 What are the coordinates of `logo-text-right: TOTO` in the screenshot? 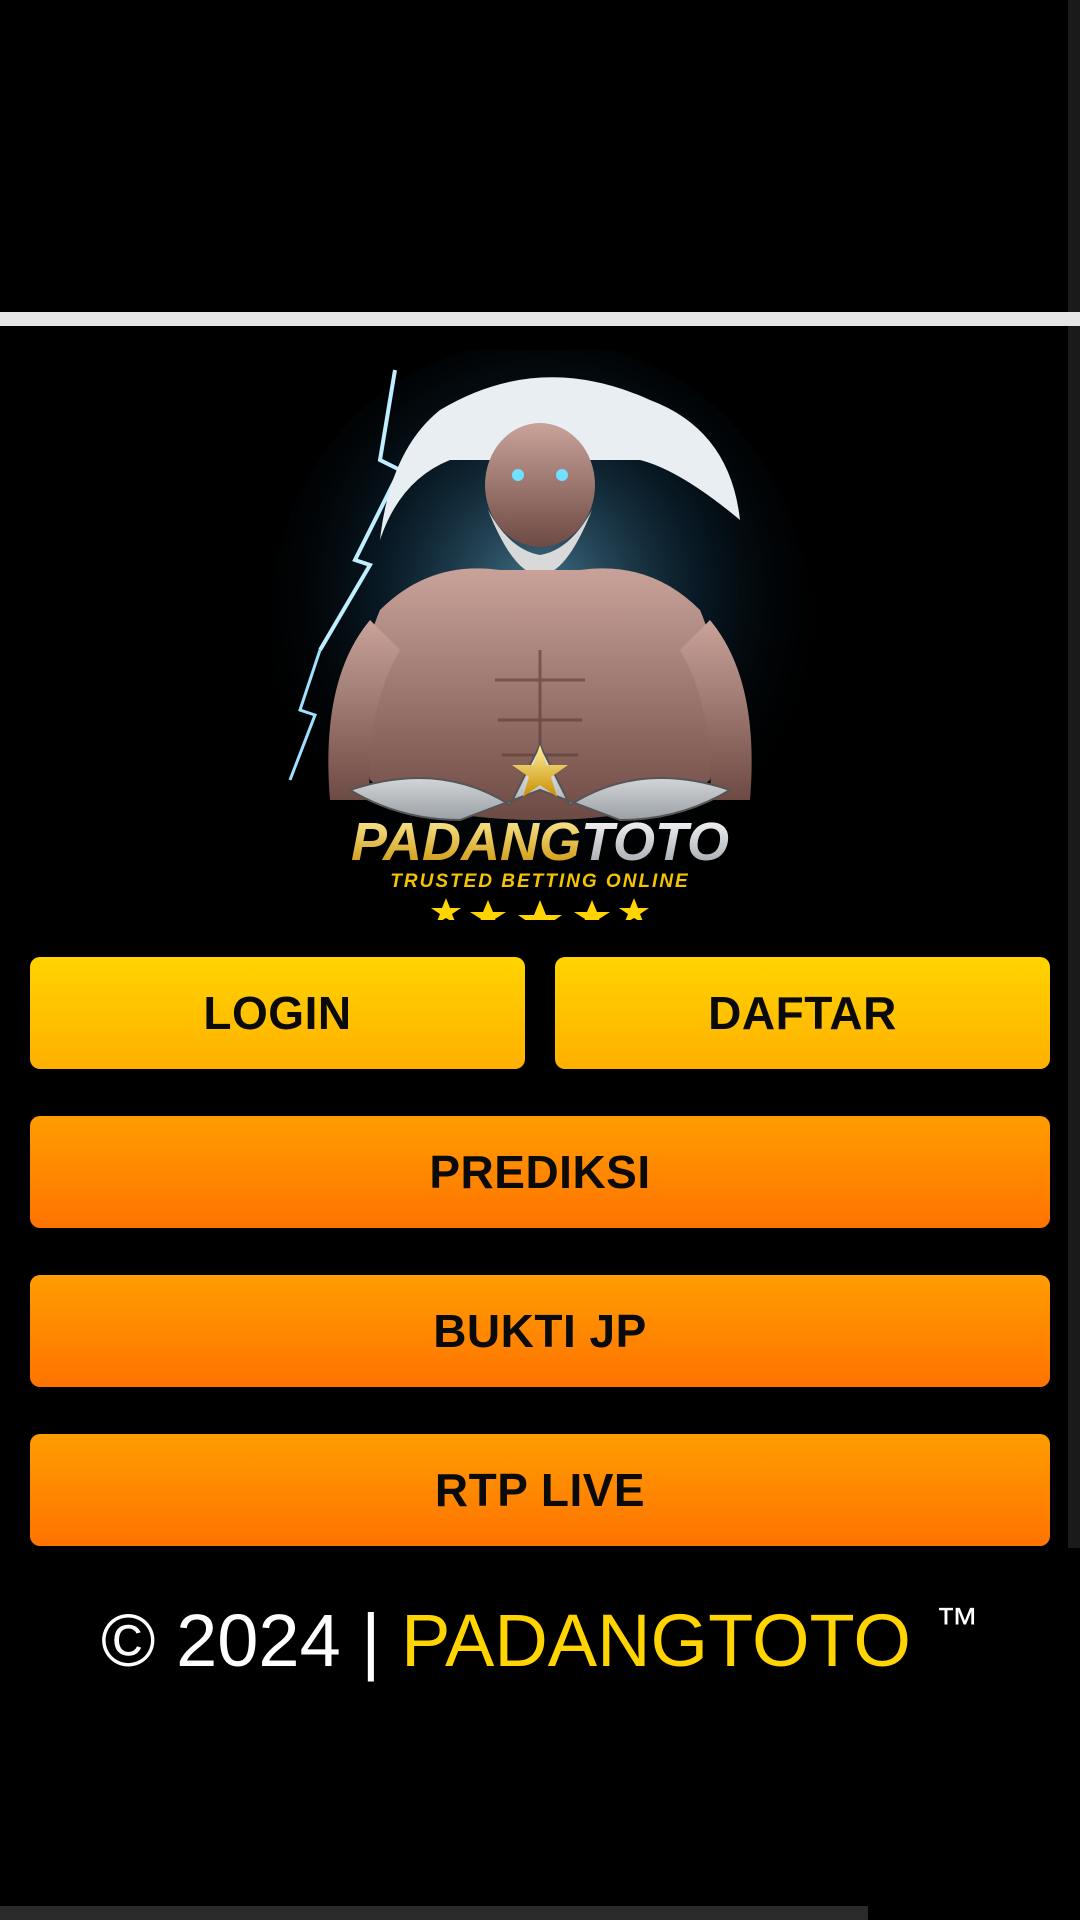 It's located at (655, 842).